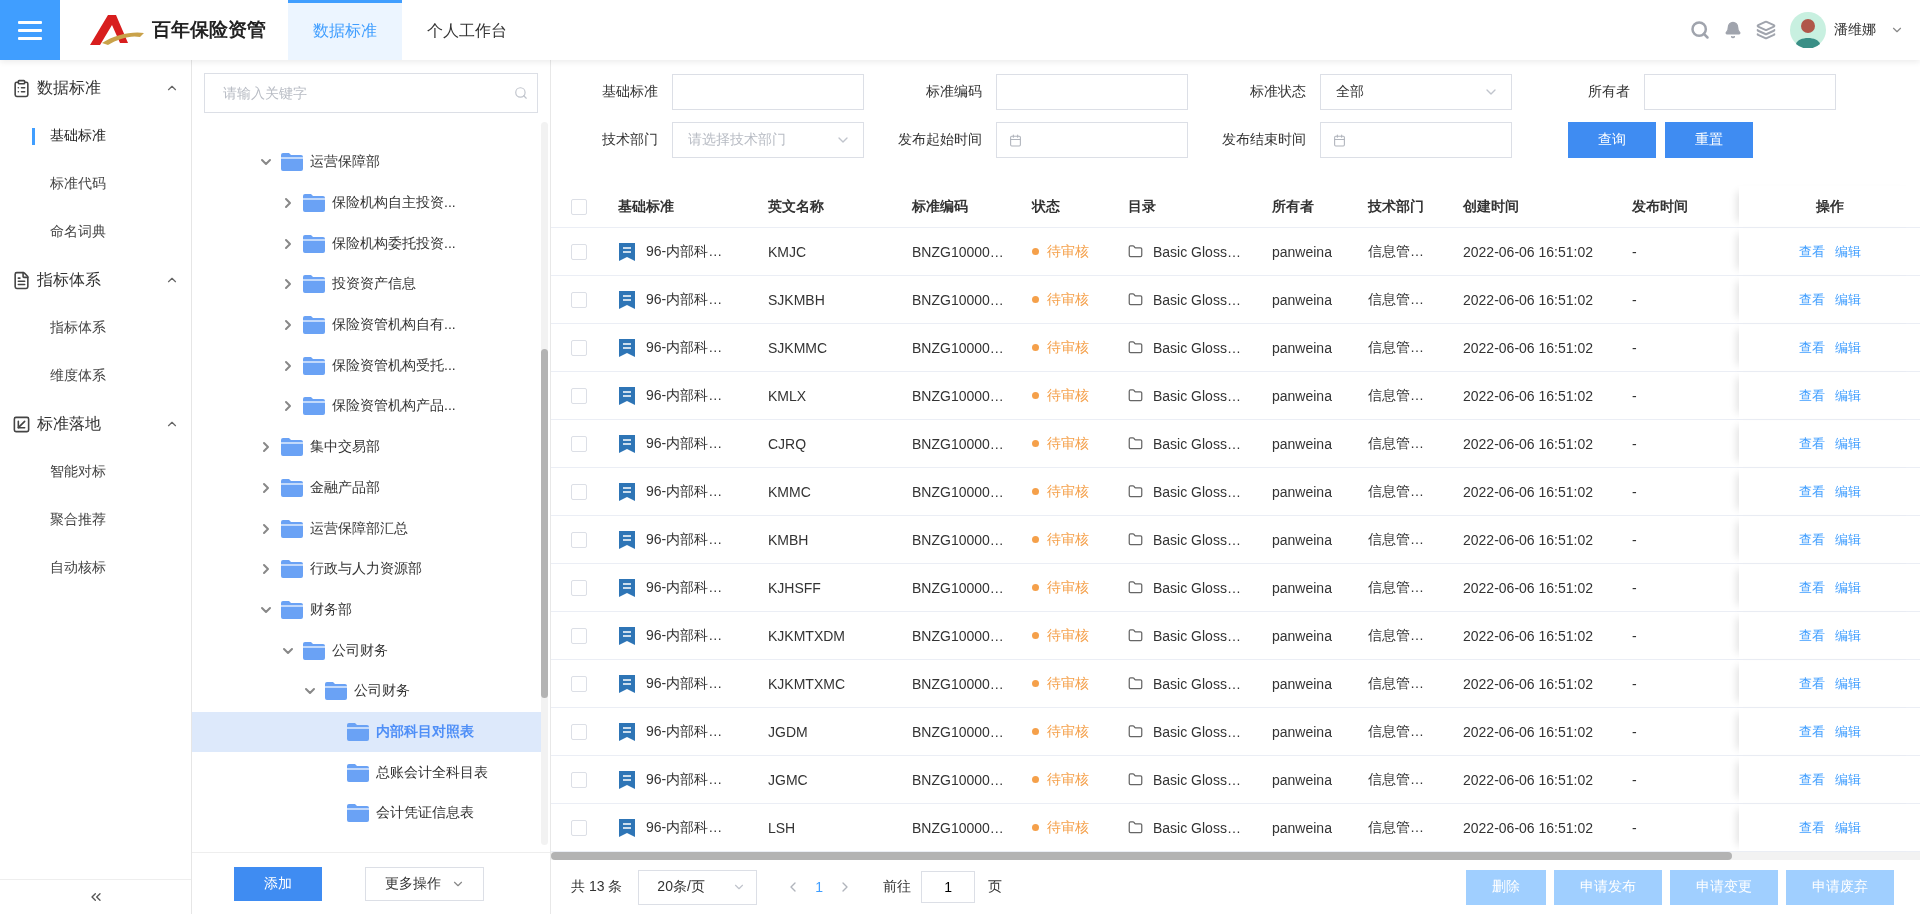 The height and width of the screenshot is (914, 1920). Describe the element at coordinates (95, 184) in the screenshot. I see `menu-item: 标准代码` at that location.